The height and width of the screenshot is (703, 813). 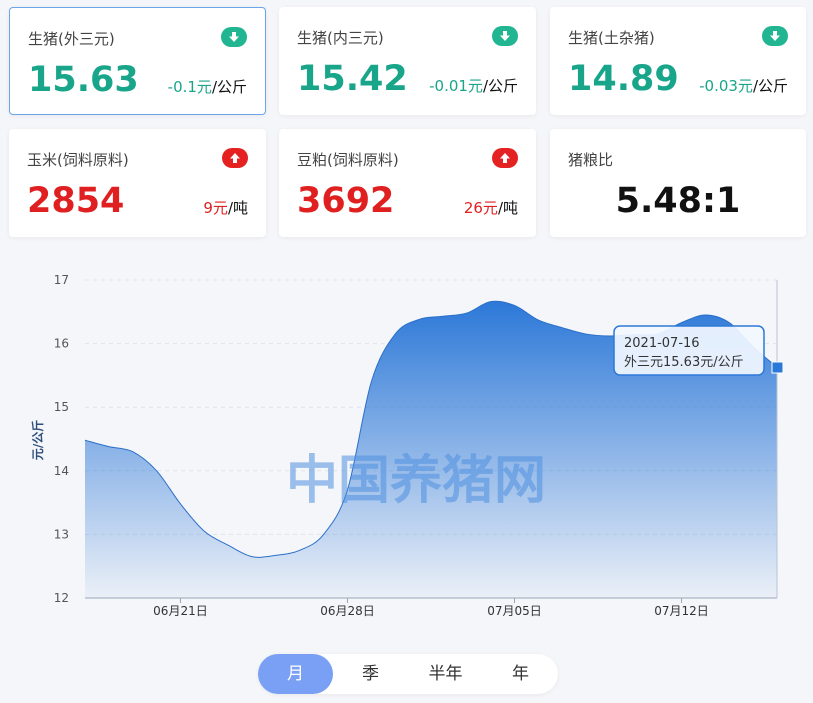 I want to click on tooltip-date: 2021-07-16, so click(x=662, y=343).